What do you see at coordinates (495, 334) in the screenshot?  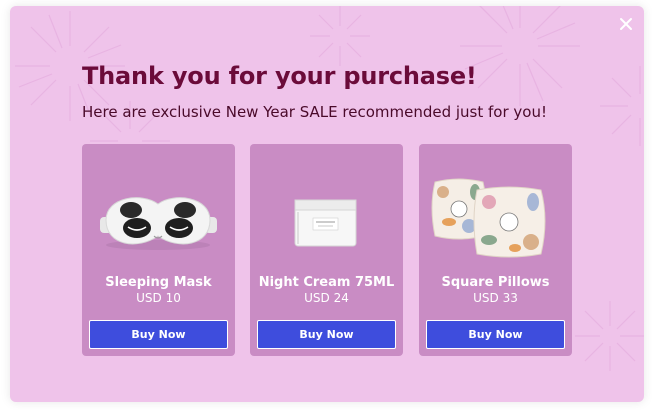 I see `buy-now-button-square-pillows: Buy Now` at bounding box center [495, 334].